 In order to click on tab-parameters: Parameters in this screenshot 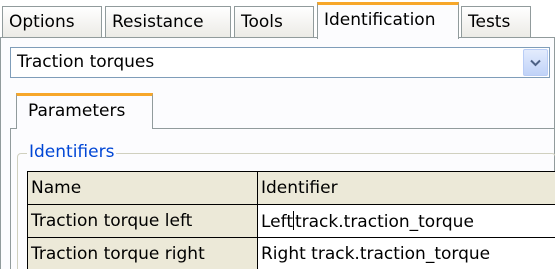, I will do `click(84, 111)`.